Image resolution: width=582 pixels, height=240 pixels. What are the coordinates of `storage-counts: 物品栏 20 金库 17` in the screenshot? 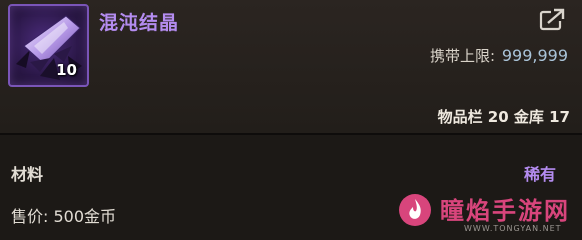 It's located at (503, 117).